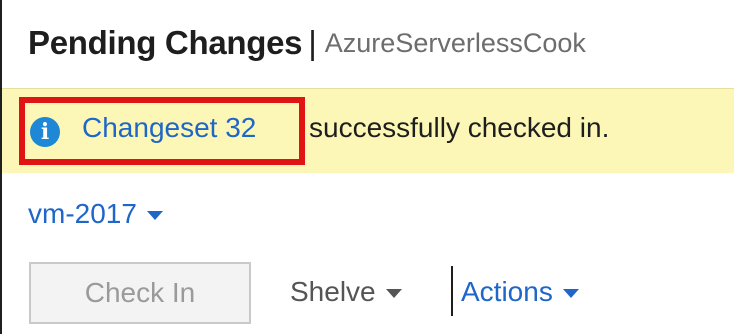 Image resolution: width=734 pixels, height=334 pixels. I want to click on shelve-label: Shelve, so click(333, 291).